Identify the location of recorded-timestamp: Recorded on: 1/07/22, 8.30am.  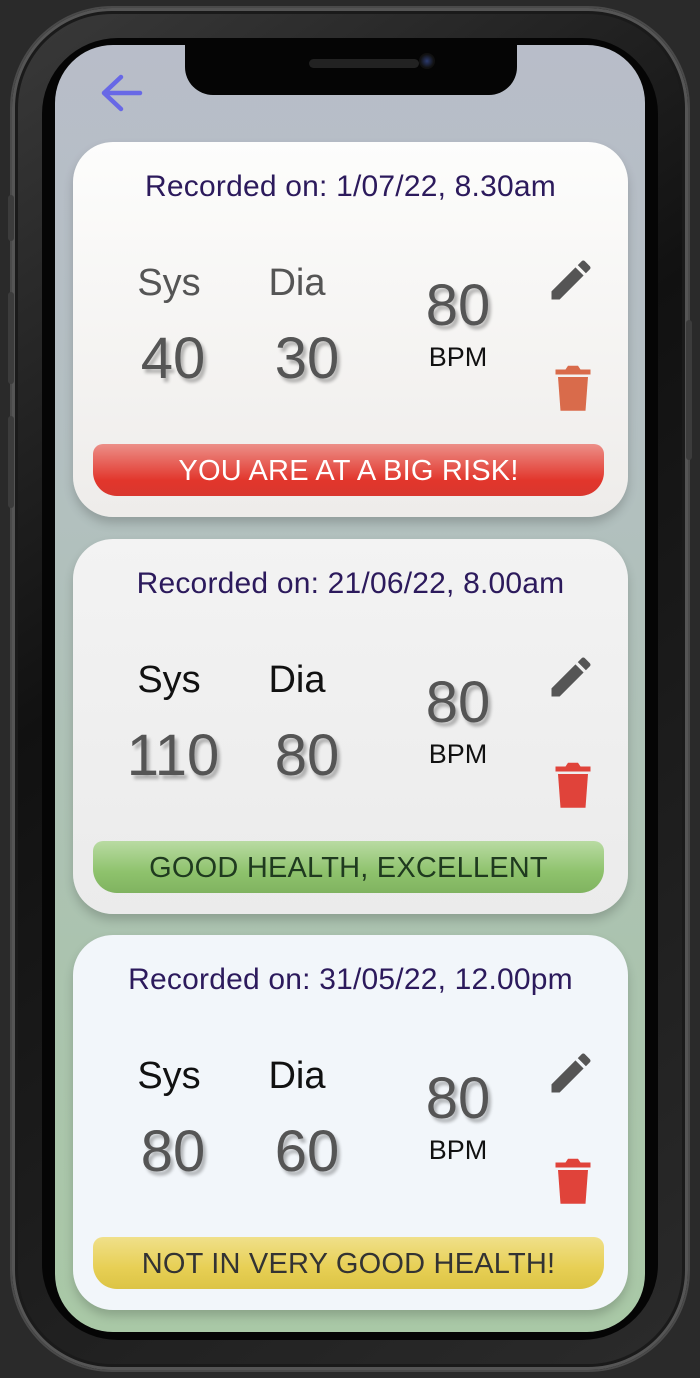
(350, 186).